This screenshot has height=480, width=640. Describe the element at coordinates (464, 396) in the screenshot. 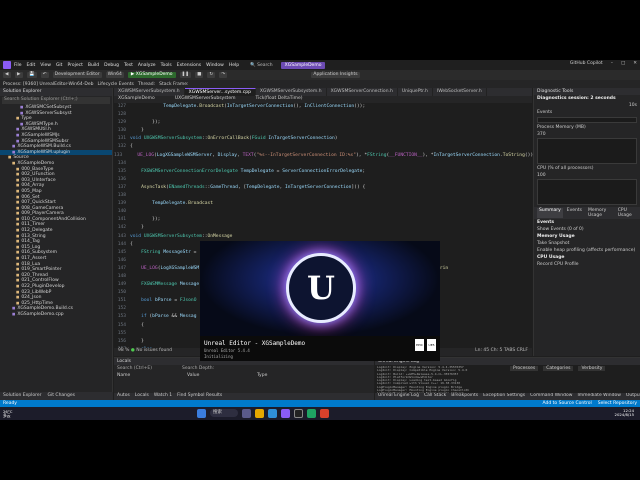

I see `panel-tab: Breakpoints` at that location.